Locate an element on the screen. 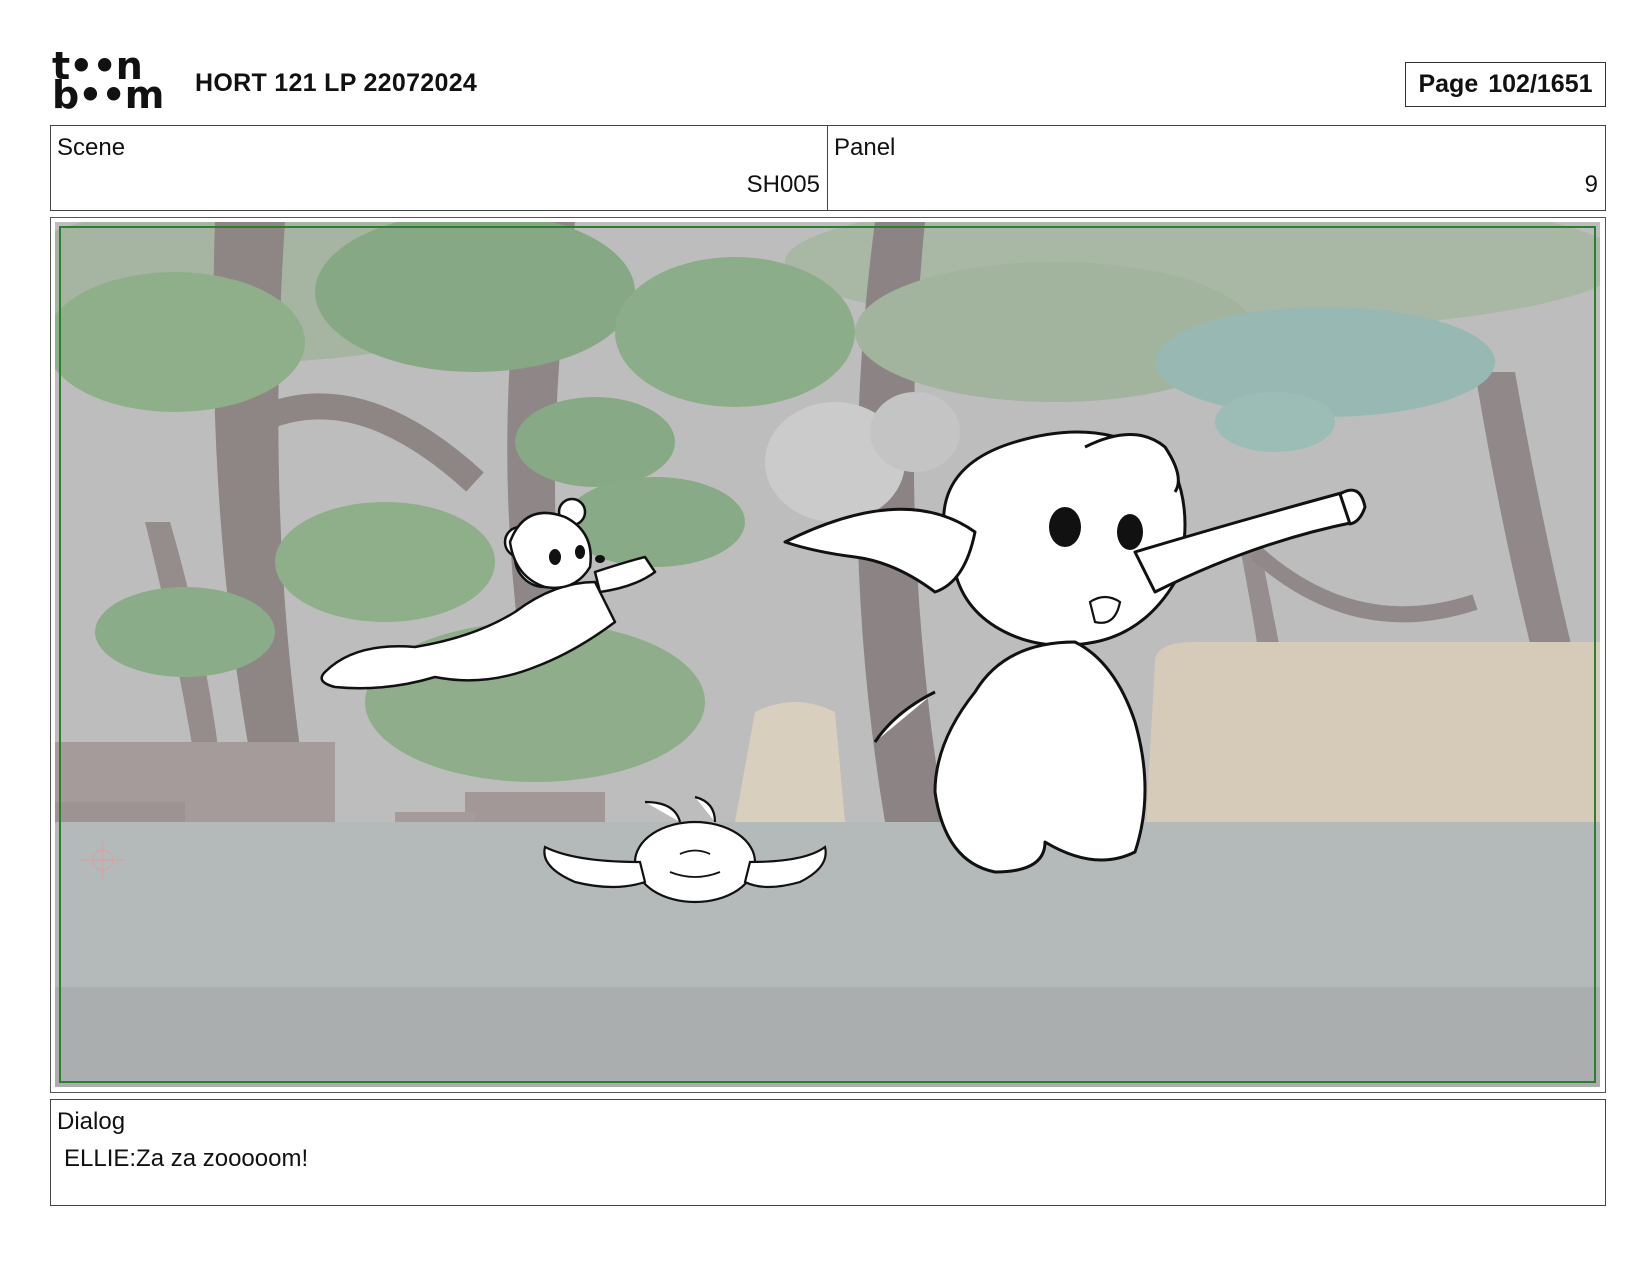 Image resolution: width=1650 pixels, height=1275 pixels. scene-cell: Scene SH005 is located at coordinates (439, 168).